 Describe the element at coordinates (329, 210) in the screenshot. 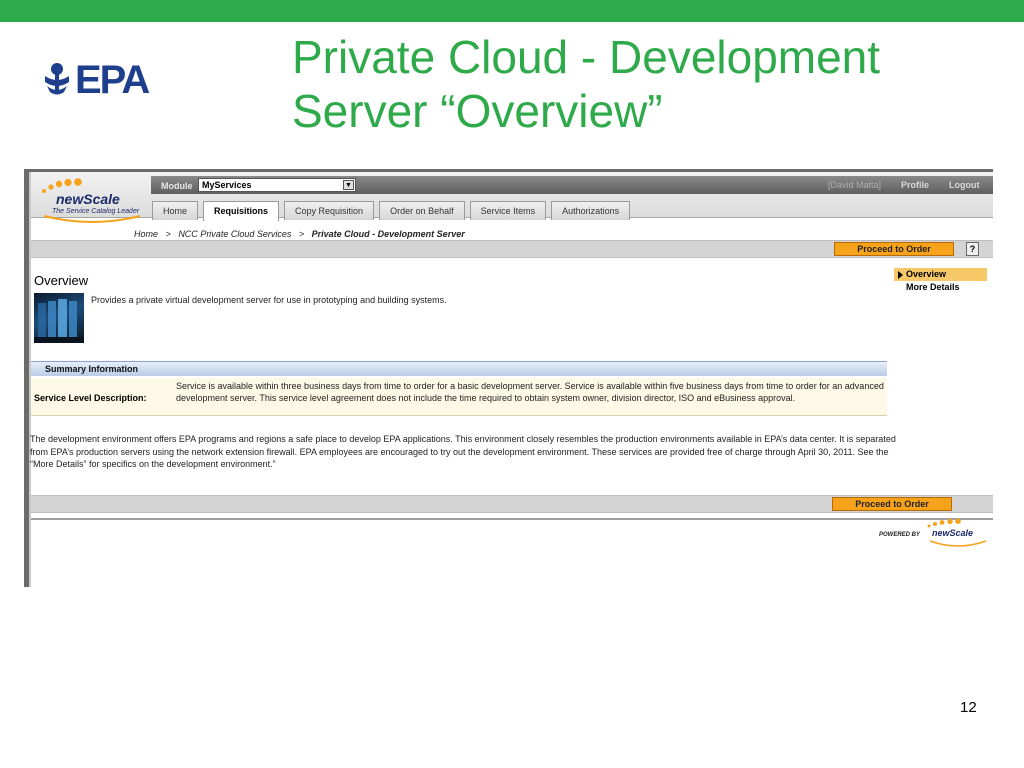

I see `tab-copy-requisition: Copy Requisition` at that location.